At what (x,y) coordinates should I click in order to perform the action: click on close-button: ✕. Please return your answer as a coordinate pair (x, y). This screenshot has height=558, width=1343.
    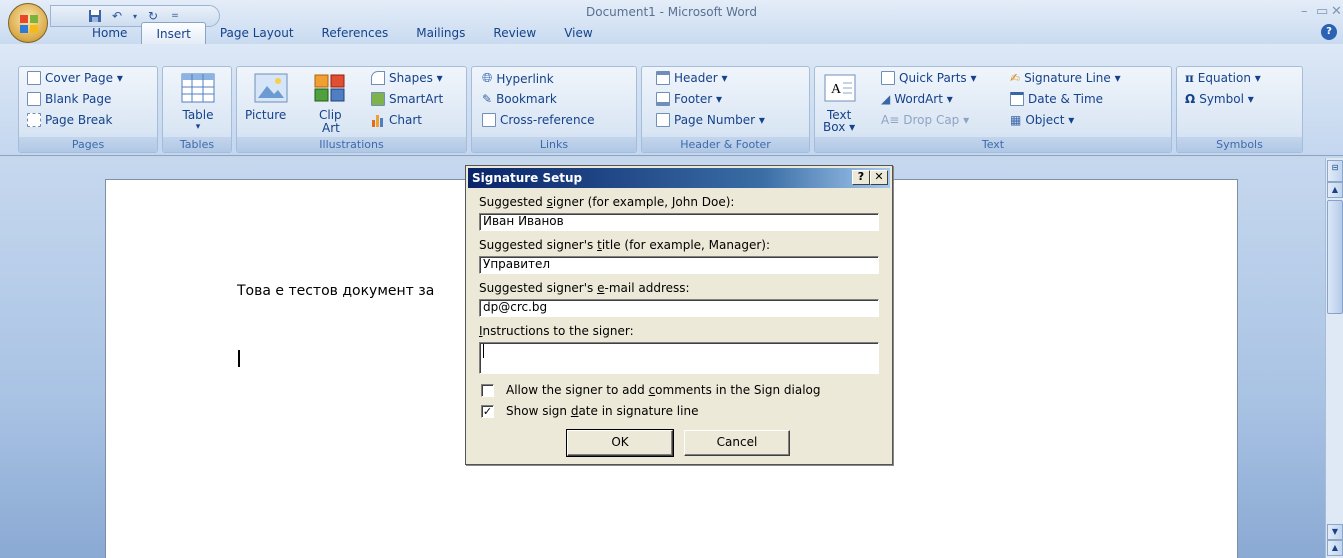
    Looking at the image, I should click on (1336, 11).